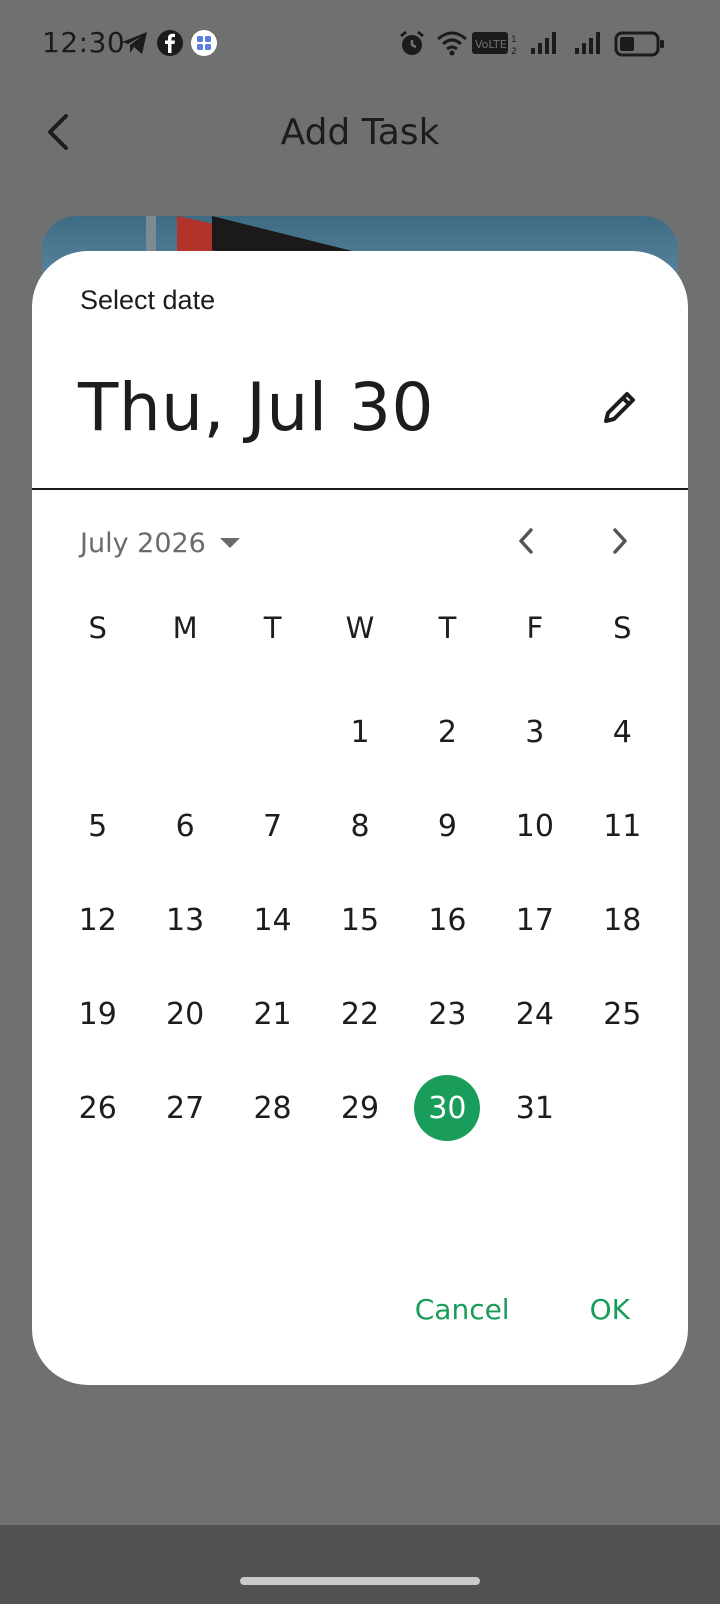 The height and width of the screenshot is (1604, 720). I want to click on app-grid-icon, so click(204, 45).